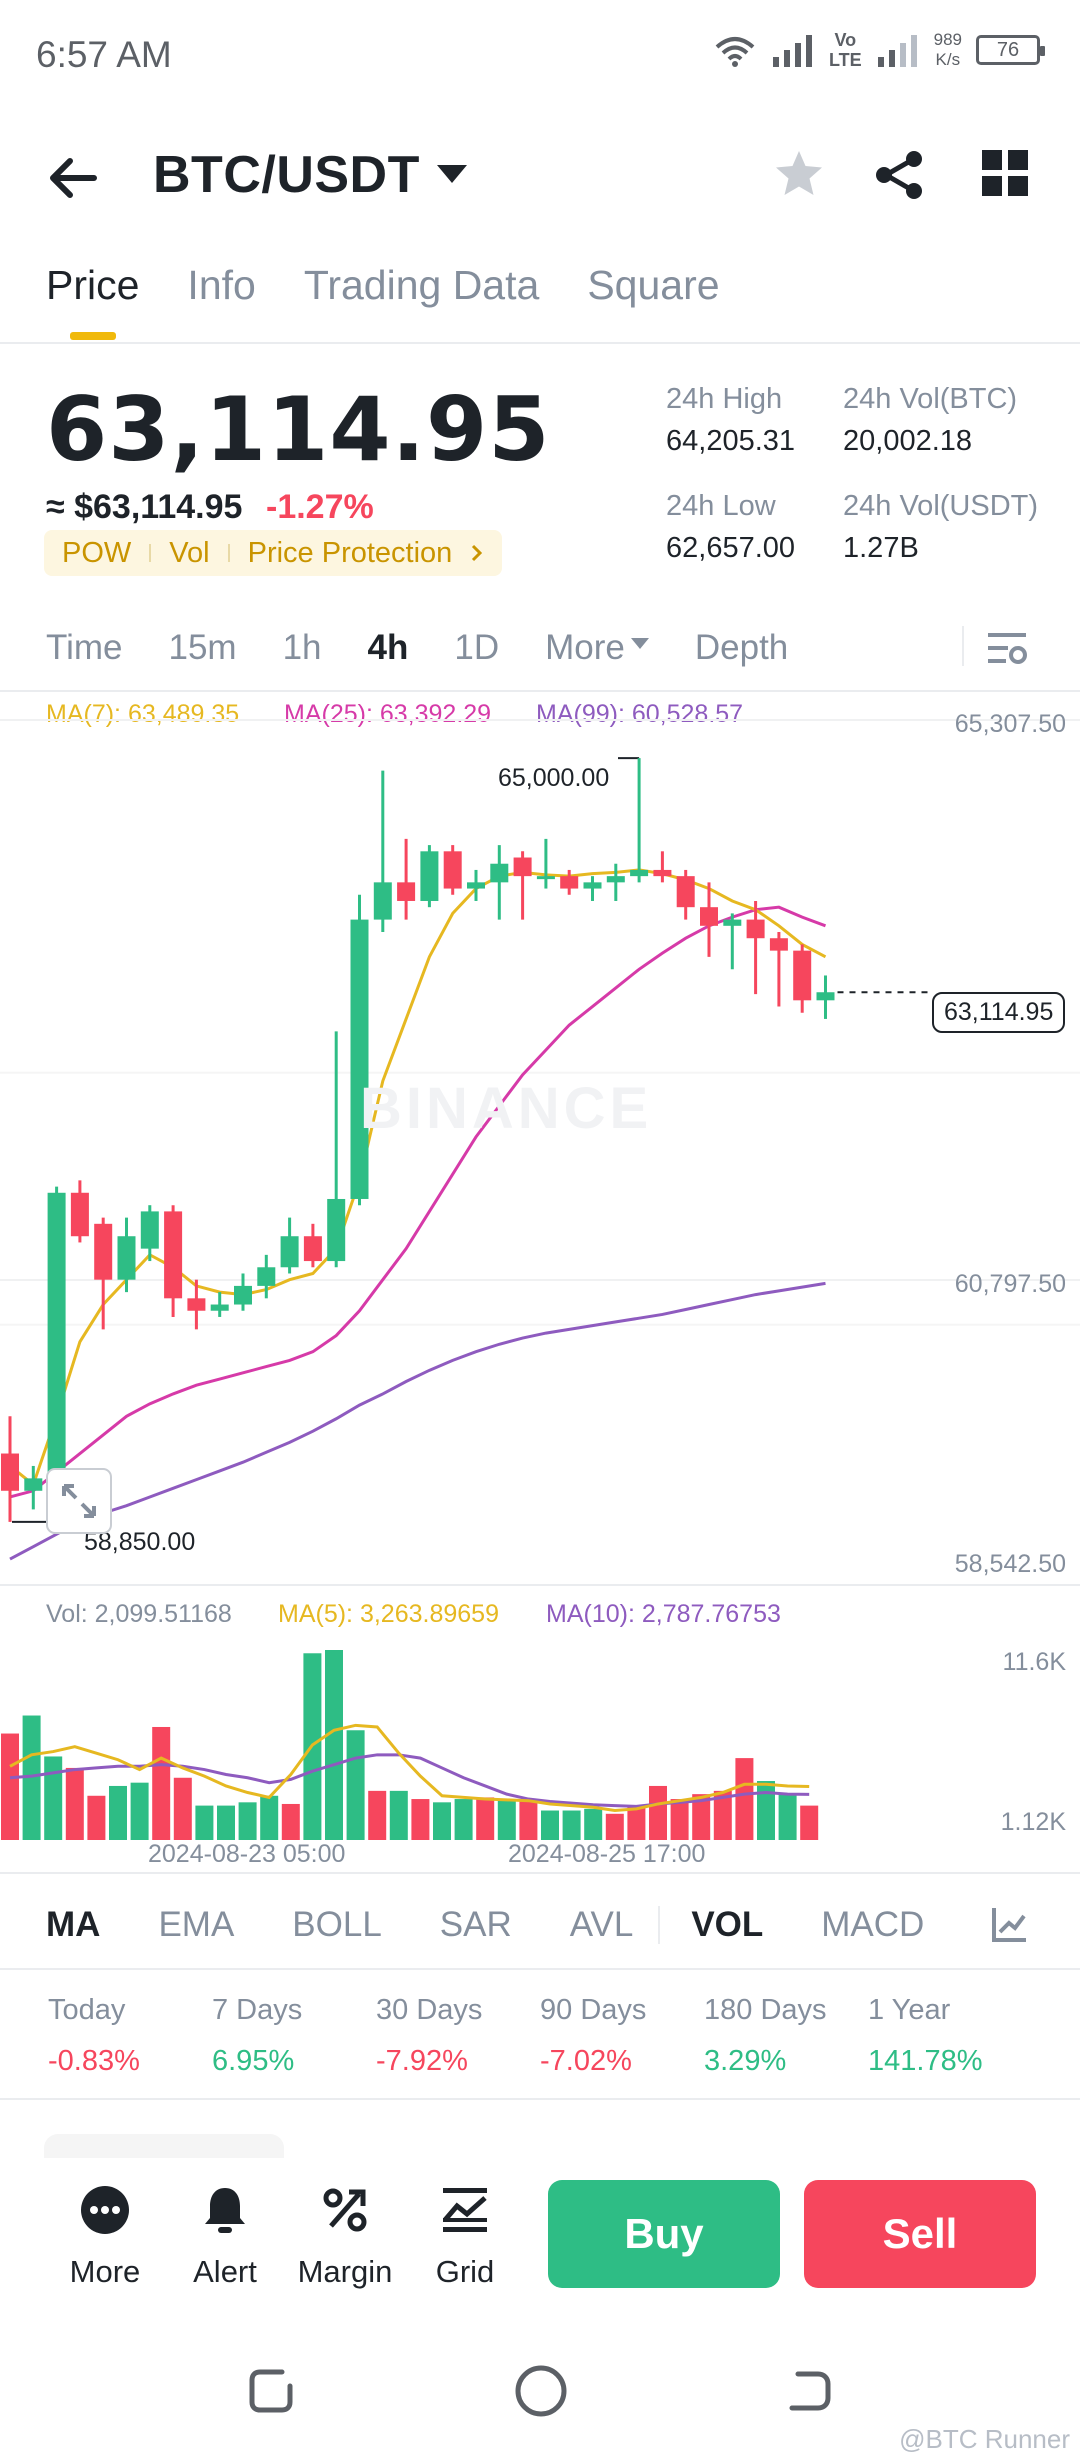  I want to click on price-change-percent: -1.27%, so click(320, 507).